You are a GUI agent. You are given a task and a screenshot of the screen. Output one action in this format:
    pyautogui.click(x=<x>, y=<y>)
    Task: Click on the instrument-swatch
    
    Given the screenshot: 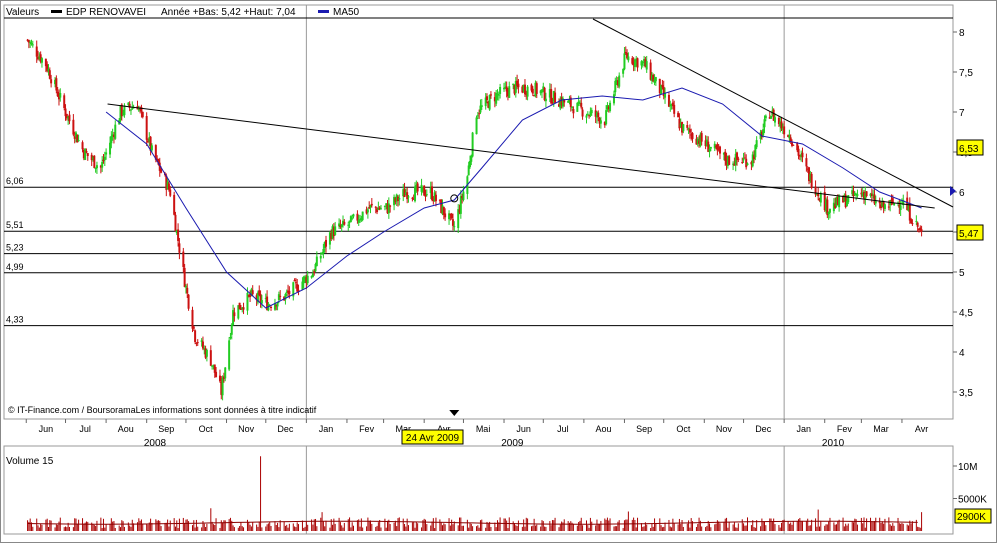 What is the action you would take?
    pyautogui.click(x=56, y=11)
    